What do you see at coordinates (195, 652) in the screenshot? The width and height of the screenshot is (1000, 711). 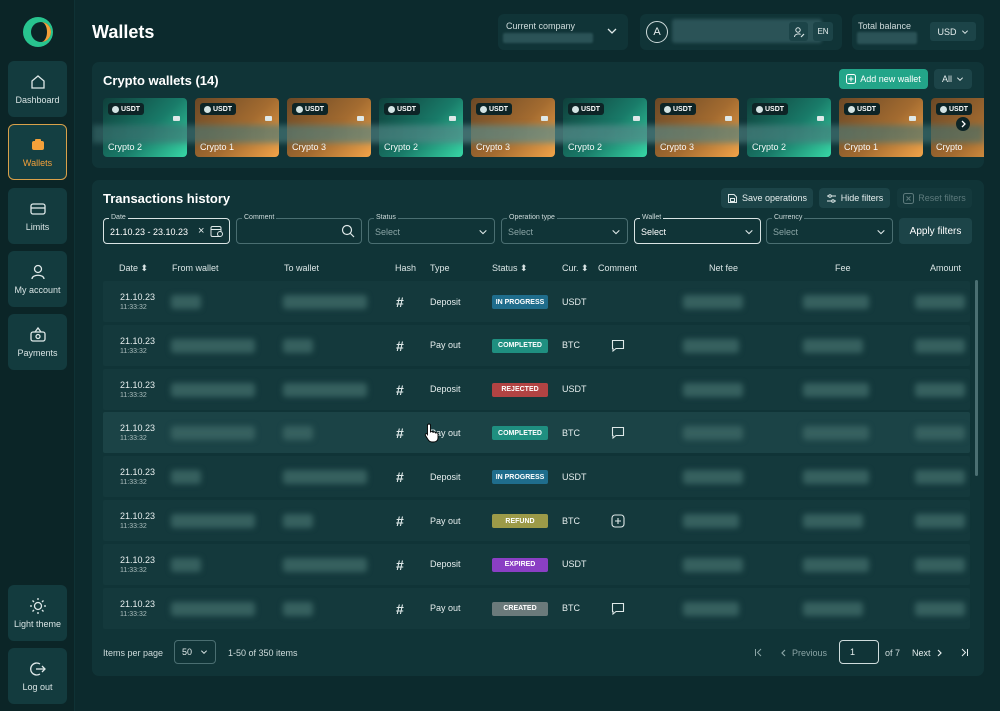 I see `items-per-page-select: 50` at bounding box center [195, 652].